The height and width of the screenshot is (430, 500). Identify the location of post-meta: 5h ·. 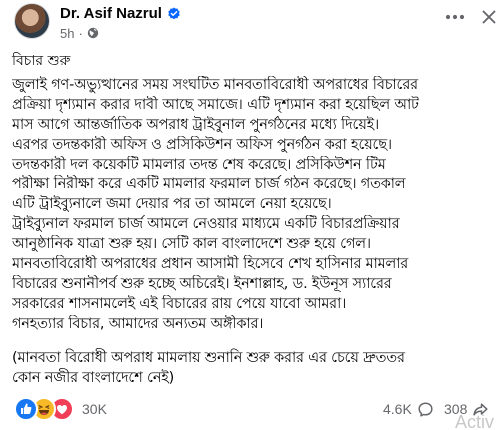
(79, 33).